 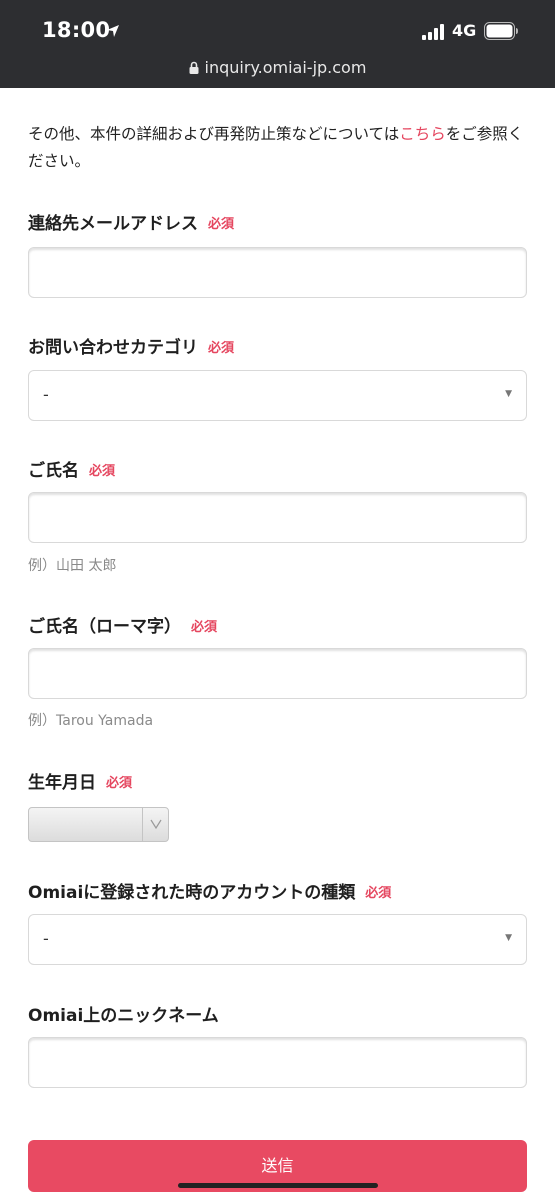 What do you see at coordinates (277, 517) in the screenshot?
I see `name-field` at bounding box center [277, 517].